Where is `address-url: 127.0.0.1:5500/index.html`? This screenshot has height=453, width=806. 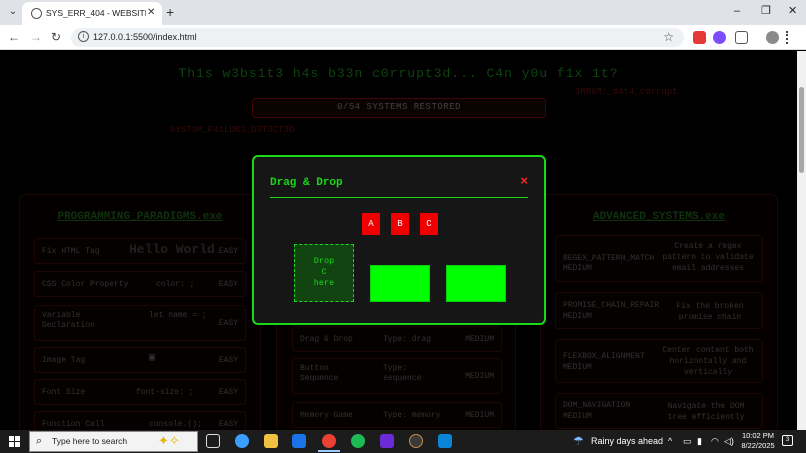 address-url: 127.0.0.1:5500/index.html is located at coordinates (145, 37).